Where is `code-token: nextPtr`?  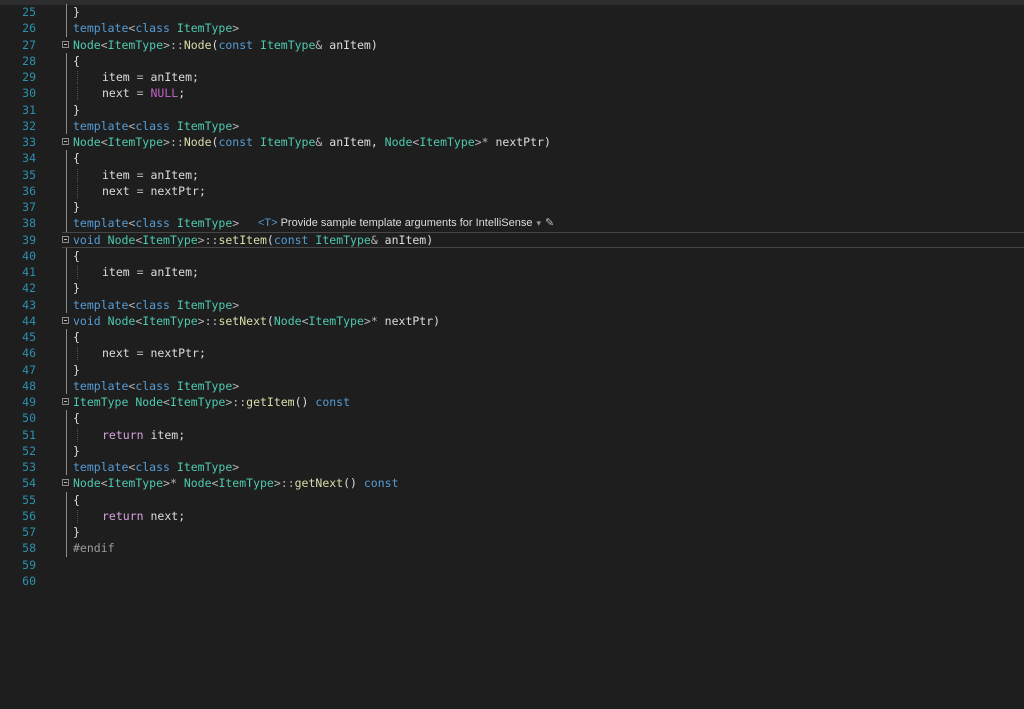
code-token: nextPtr is located at coordinates (519, 142).